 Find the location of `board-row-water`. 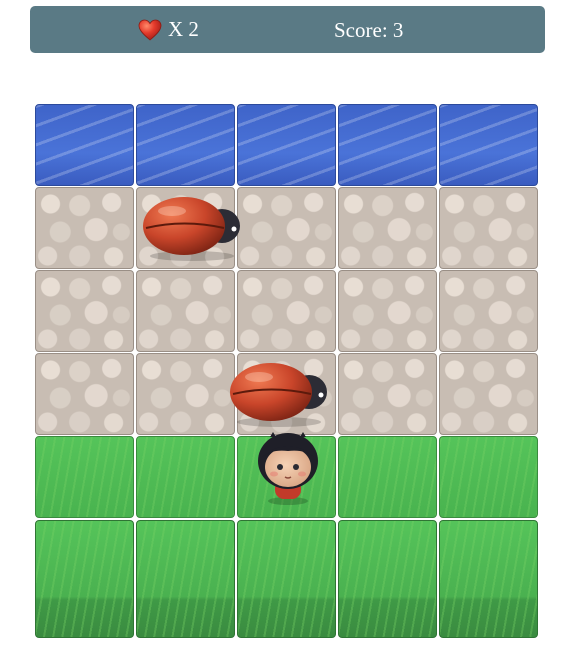

board-row-water is located at coordinates (287, 145).